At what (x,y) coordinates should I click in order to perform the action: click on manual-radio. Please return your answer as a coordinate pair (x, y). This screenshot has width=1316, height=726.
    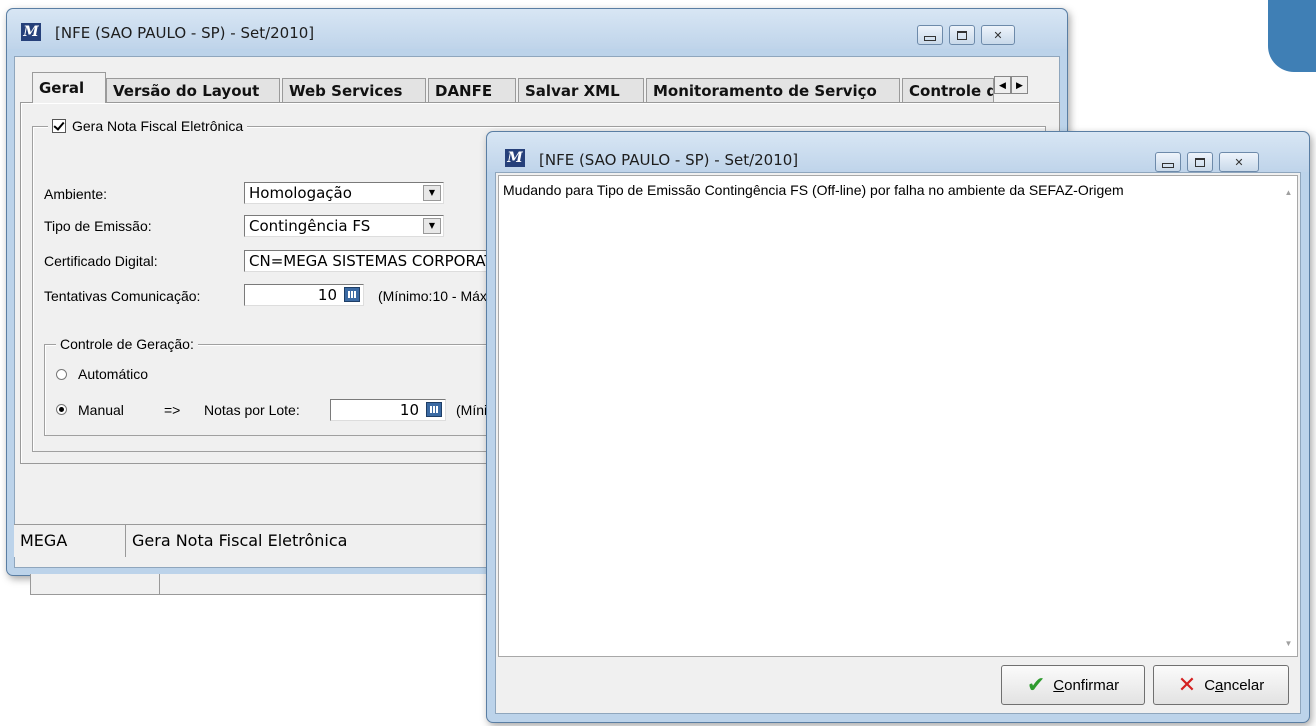
    Looking at the image, I should click on (61, 409).